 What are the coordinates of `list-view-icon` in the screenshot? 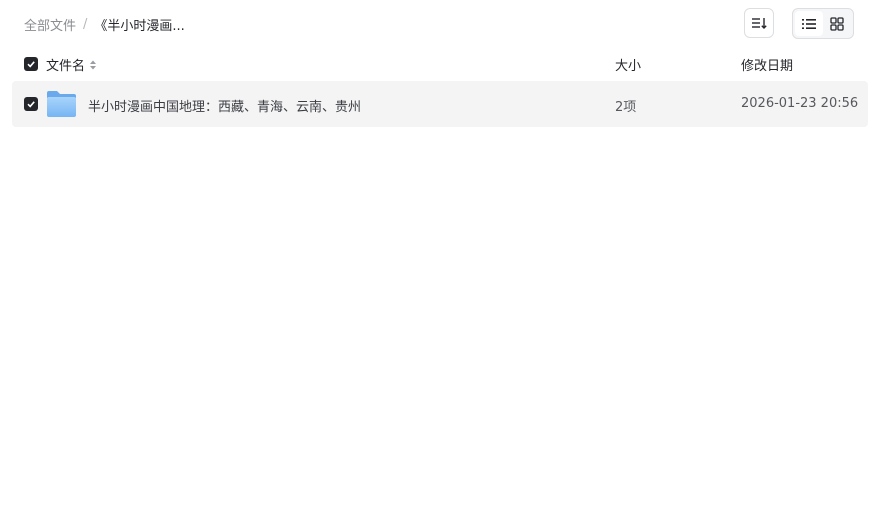 It's located at (809, 23).